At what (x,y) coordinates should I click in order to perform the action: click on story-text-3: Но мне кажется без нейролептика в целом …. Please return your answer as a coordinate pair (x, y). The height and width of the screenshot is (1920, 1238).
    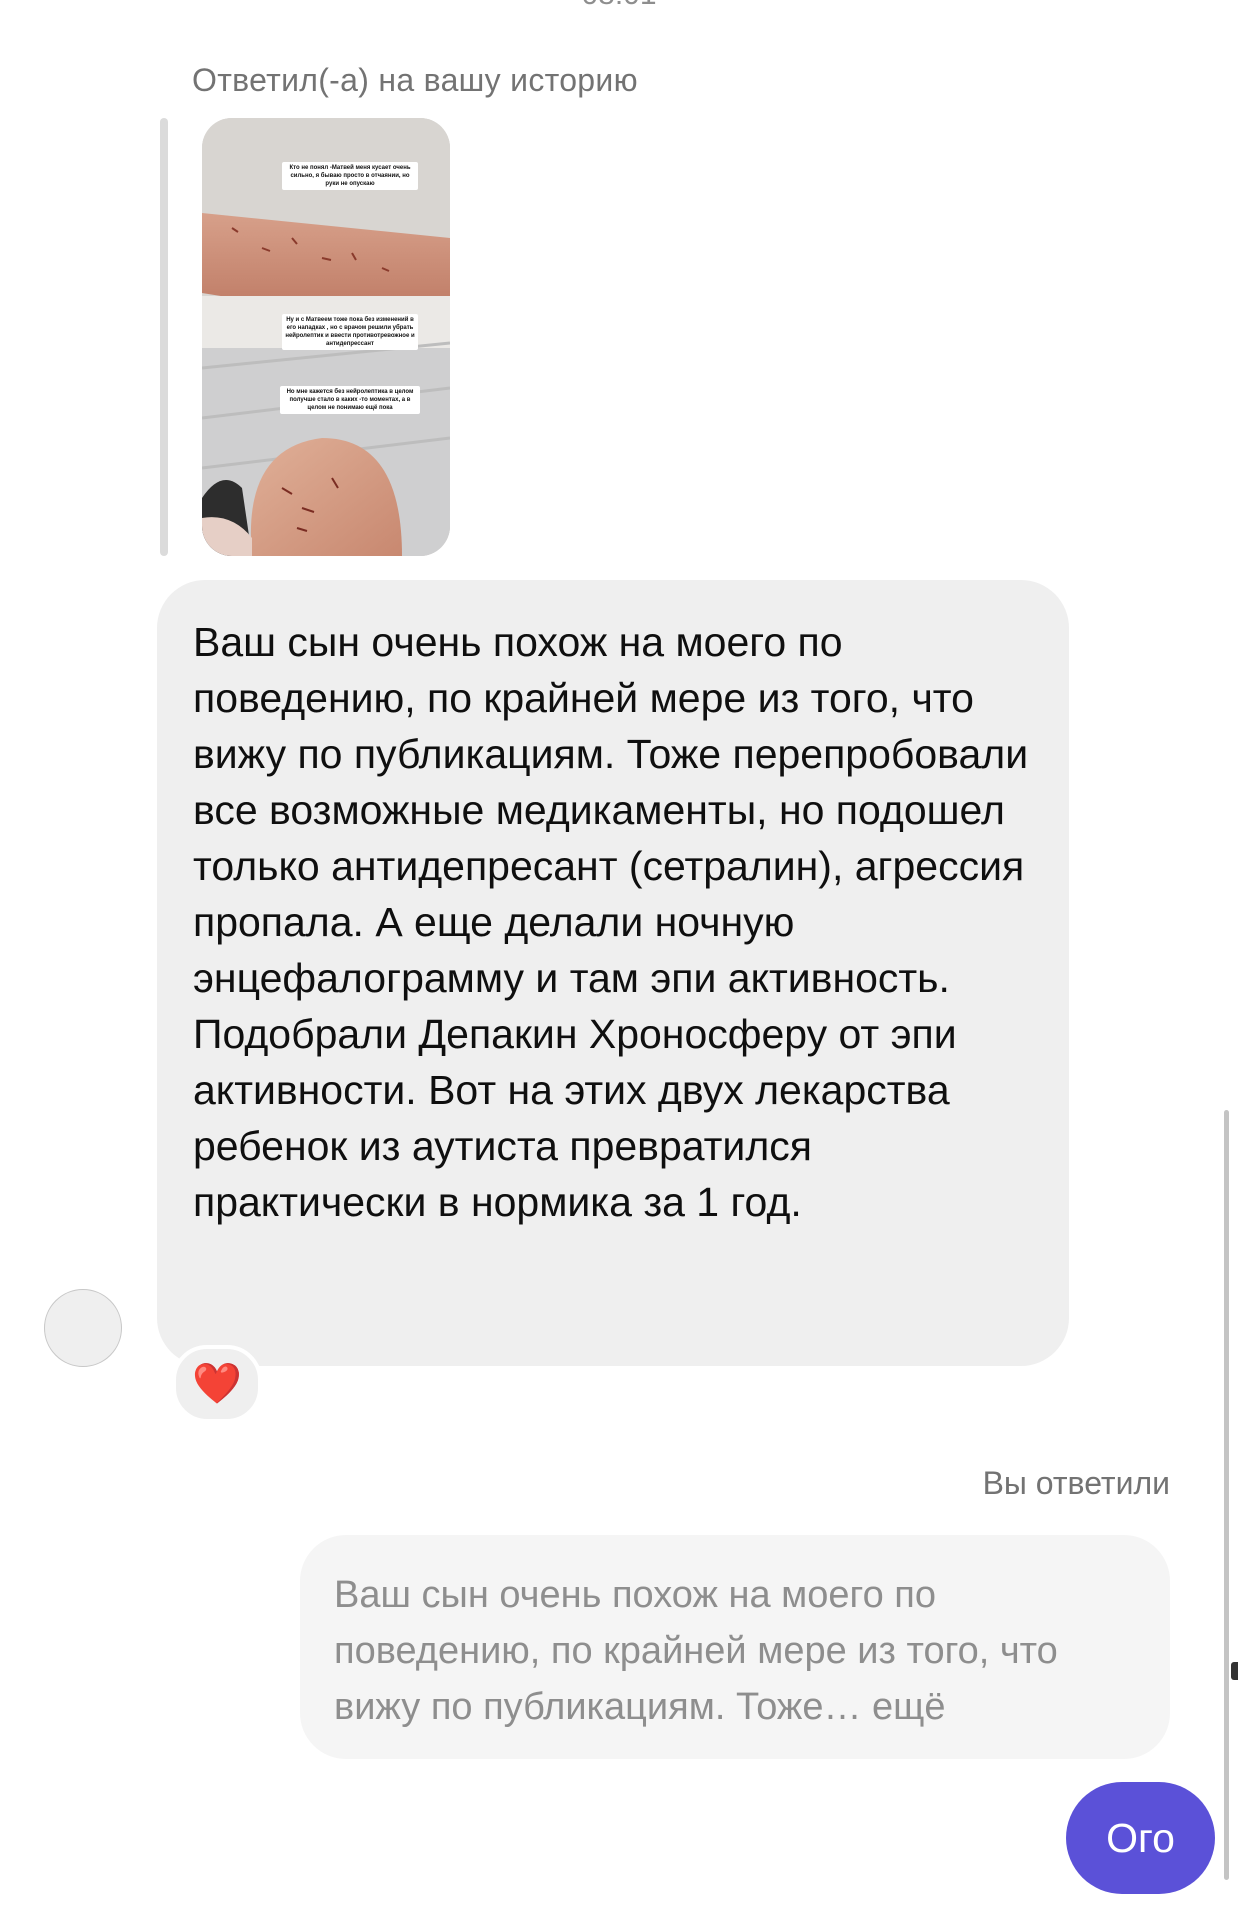
    Looking at the image, I should click on (350, 400).